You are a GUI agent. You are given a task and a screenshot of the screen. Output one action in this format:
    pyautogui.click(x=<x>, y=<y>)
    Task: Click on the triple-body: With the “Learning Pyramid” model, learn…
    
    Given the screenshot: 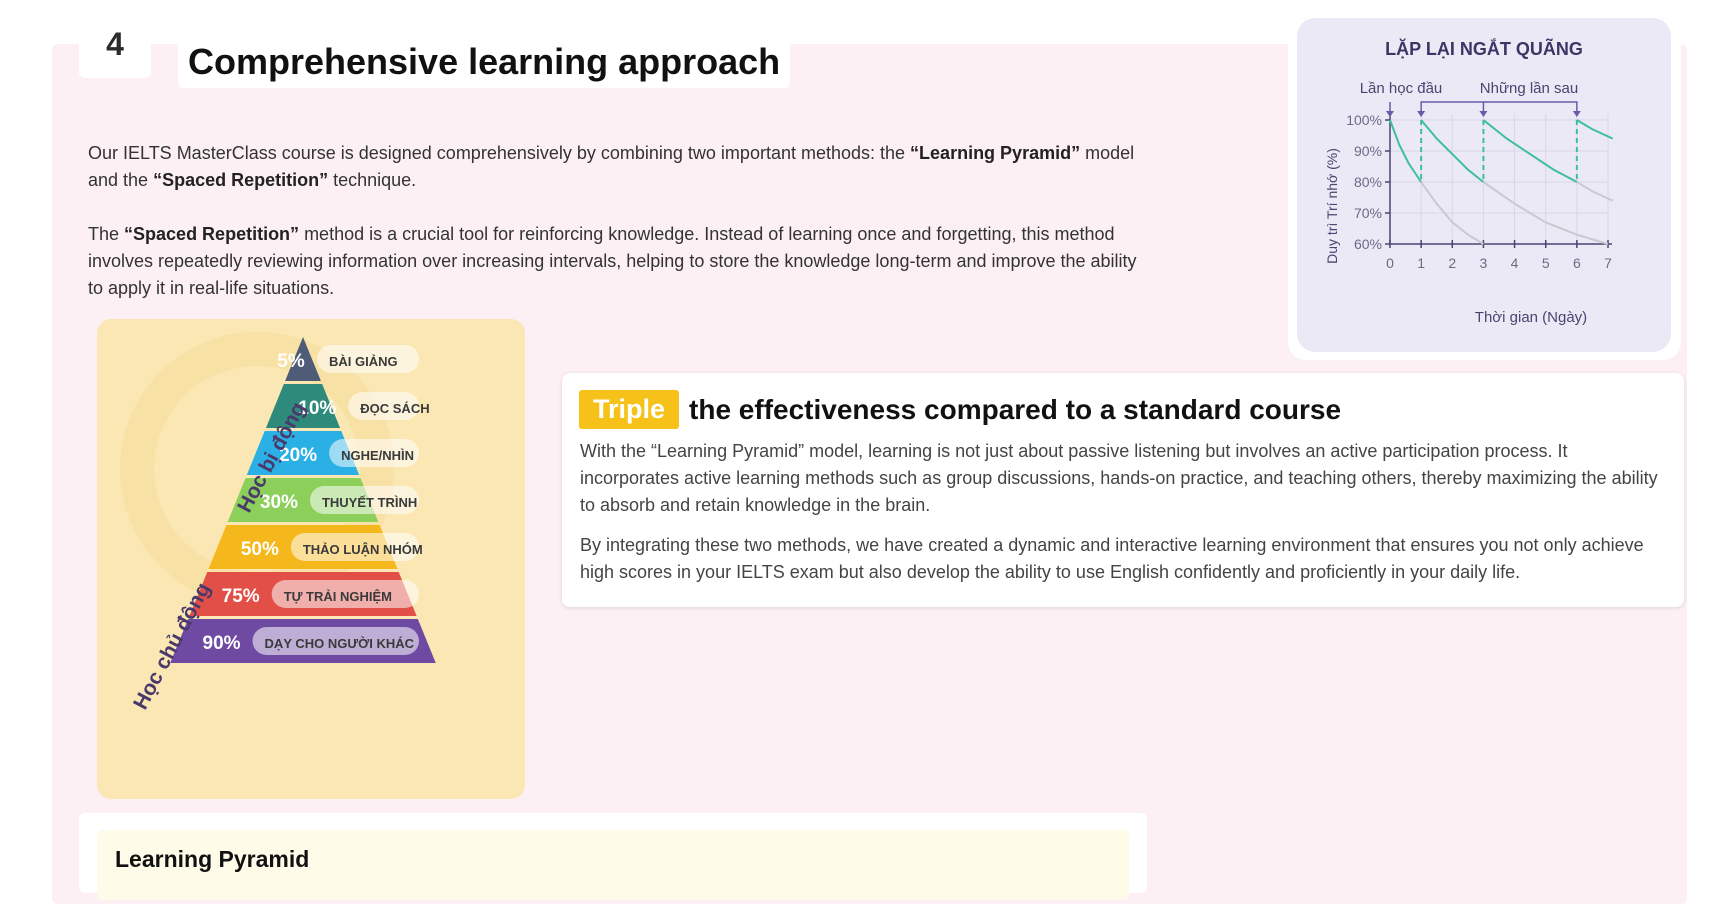 What is the action you would take?
    pyautogui.click(x=1125, y=518)
    